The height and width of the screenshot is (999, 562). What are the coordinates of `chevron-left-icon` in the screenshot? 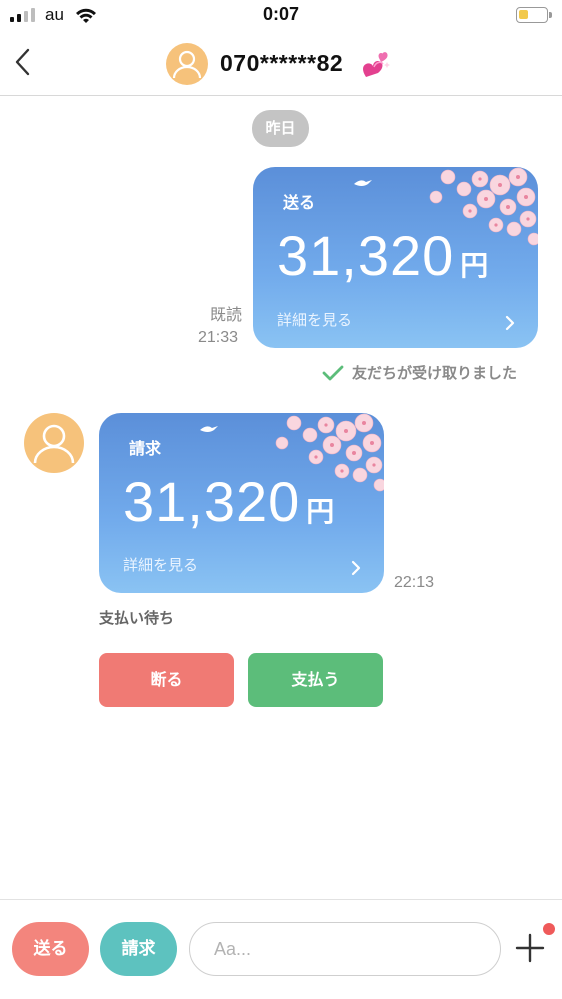 It's located at (24, 62).